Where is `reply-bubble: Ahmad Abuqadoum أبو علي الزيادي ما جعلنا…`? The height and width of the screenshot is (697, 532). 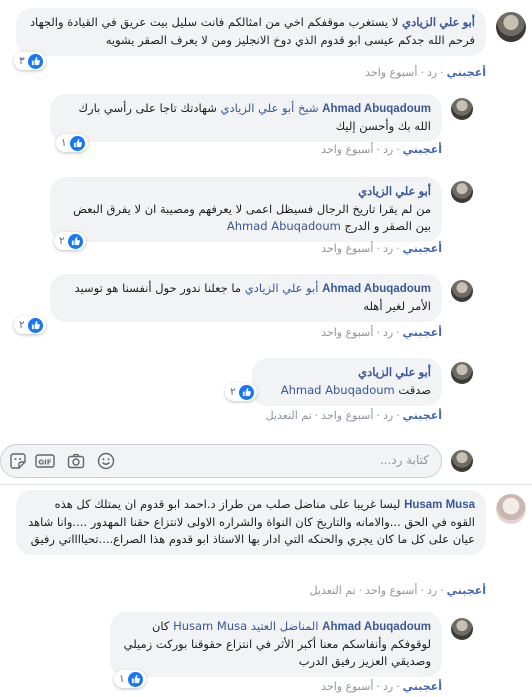 reply-bubble: Ahmad Abuqadoum أبو علي الزيادي ما جعلنا… is located at coordinates (246, 298).